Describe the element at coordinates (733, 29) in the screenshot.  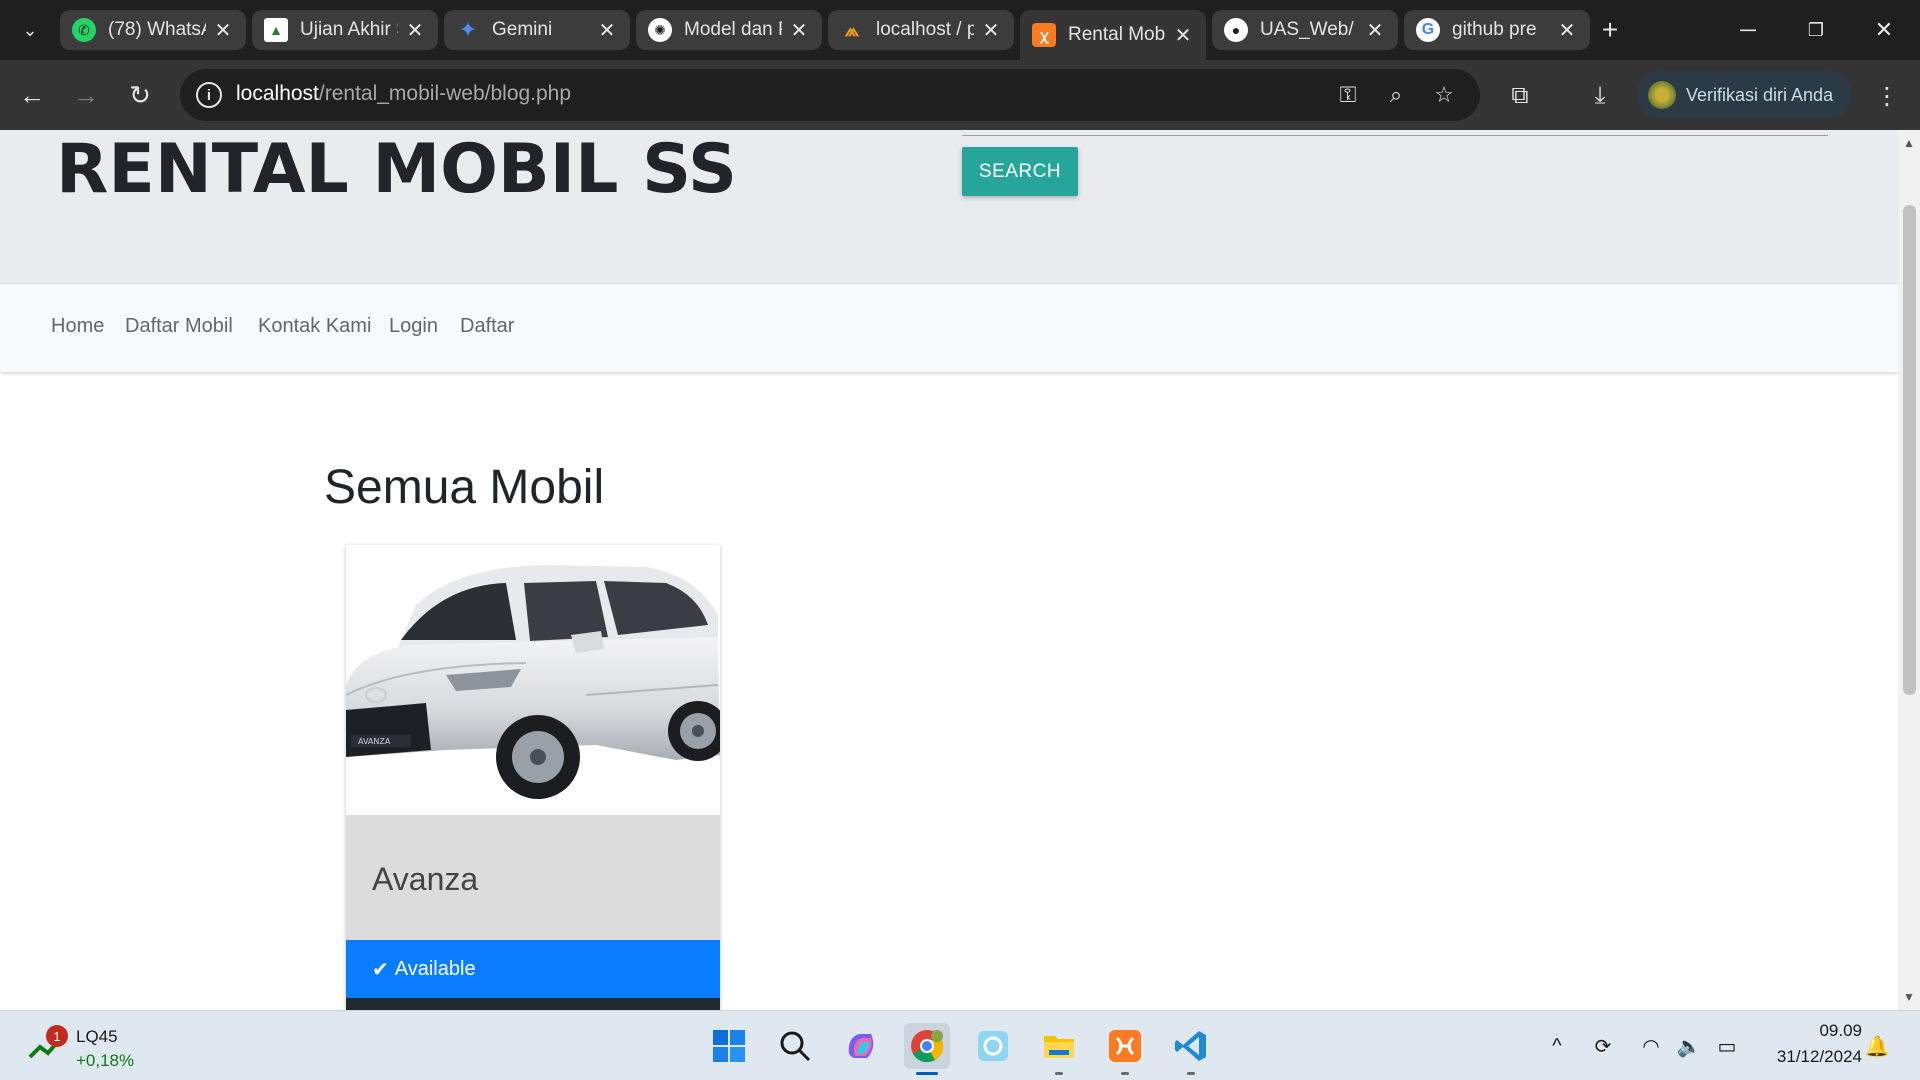
I see `tab-title: Model dan Penjelasan` at that location.